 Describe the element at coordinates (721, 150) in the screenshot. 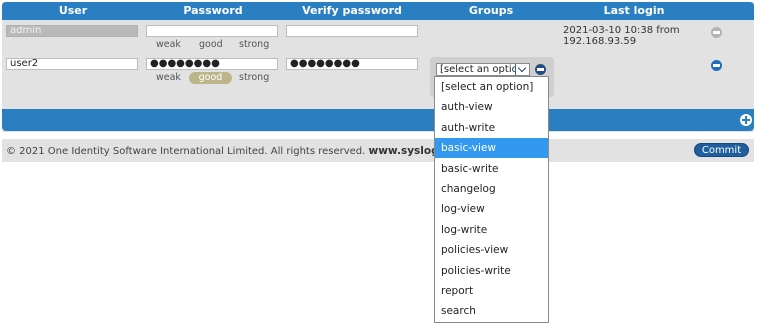

I see `commit-button: Commit` at that location.